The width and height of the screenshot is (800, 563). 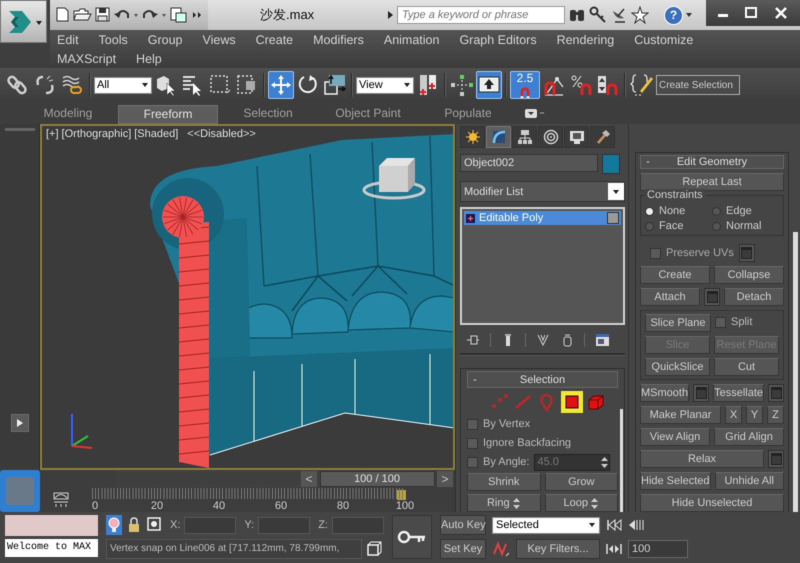 I want to click on panel-button: MSmooth, so click(x=665, y=393).